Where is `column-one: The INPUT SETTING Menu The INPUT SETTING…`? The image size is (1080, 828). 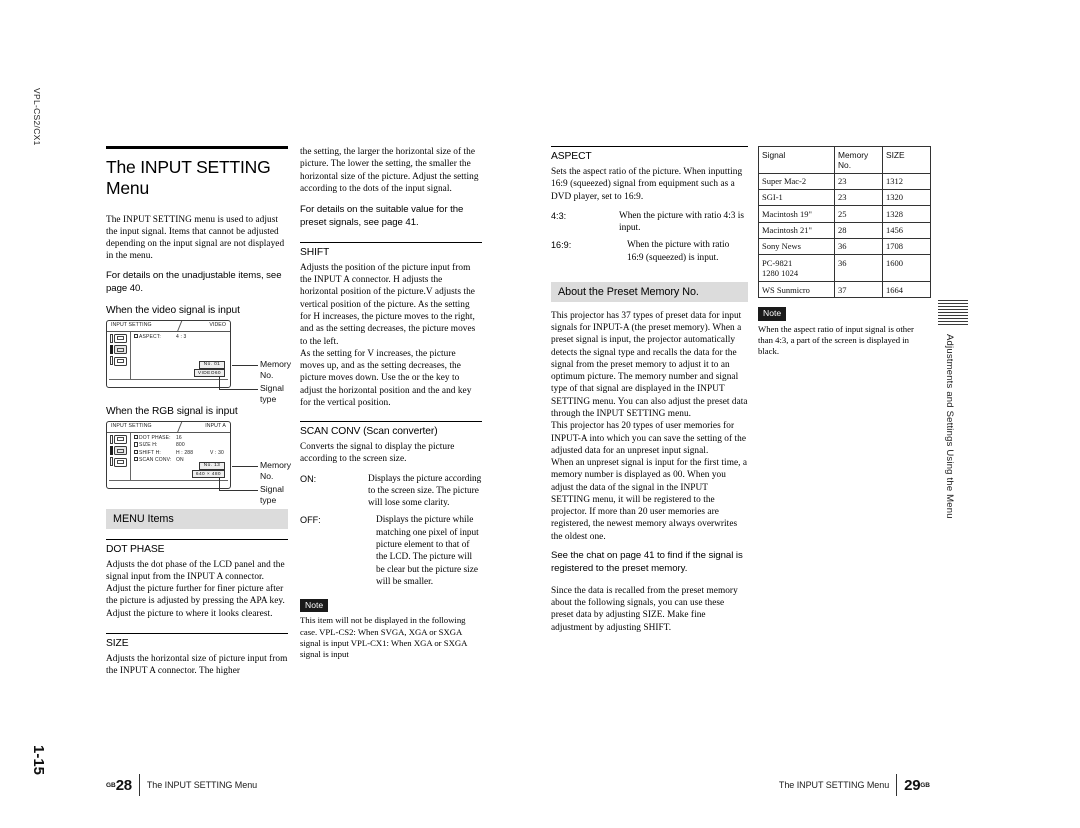
column-one: The INPUT SETTING Menu The INPUT SETTING… is located at coordinates (198, 415).